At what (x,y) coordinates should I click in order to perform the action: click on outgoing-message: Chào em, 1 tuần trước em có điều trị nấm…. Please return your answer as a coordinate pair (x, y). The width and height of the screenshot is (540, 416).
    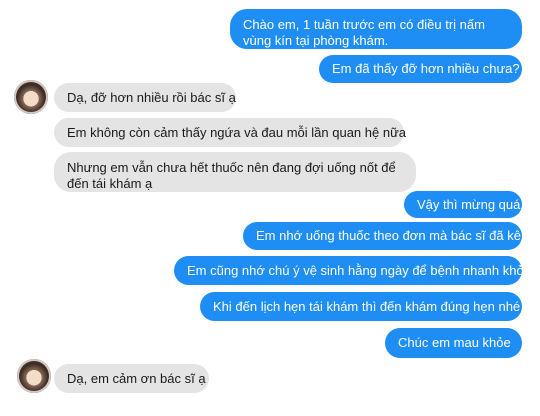
    Looking at the image, I should click on (376, 29).